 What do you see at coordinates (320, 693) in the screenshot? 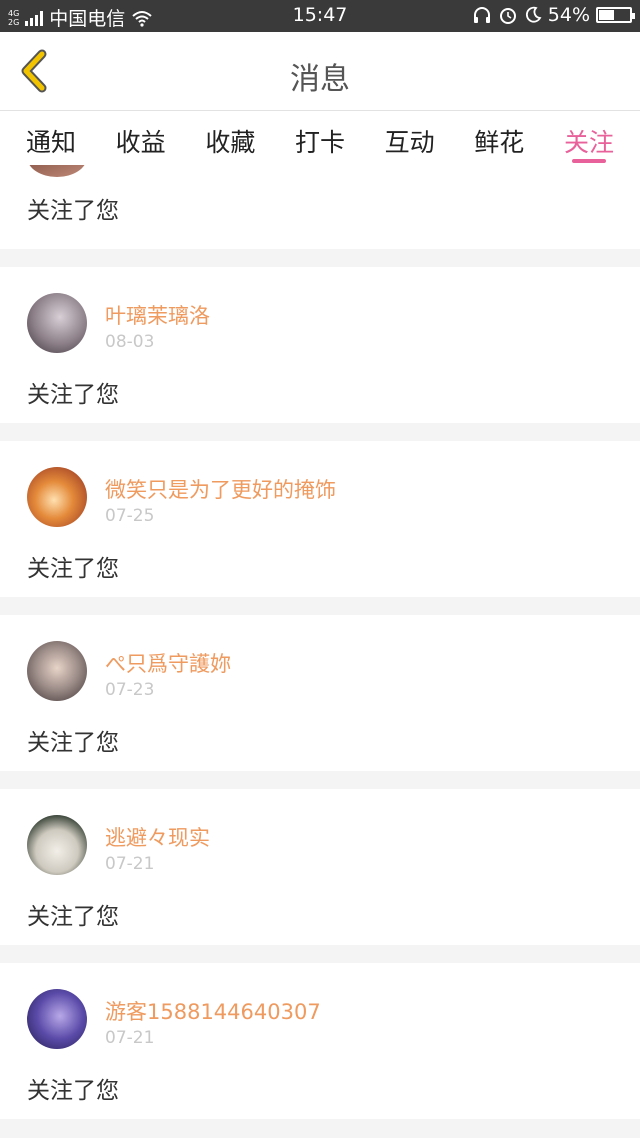
I see `list-item: ぺ只爲守護妳 07-23 关注了您` at bounding box center [320, 693].